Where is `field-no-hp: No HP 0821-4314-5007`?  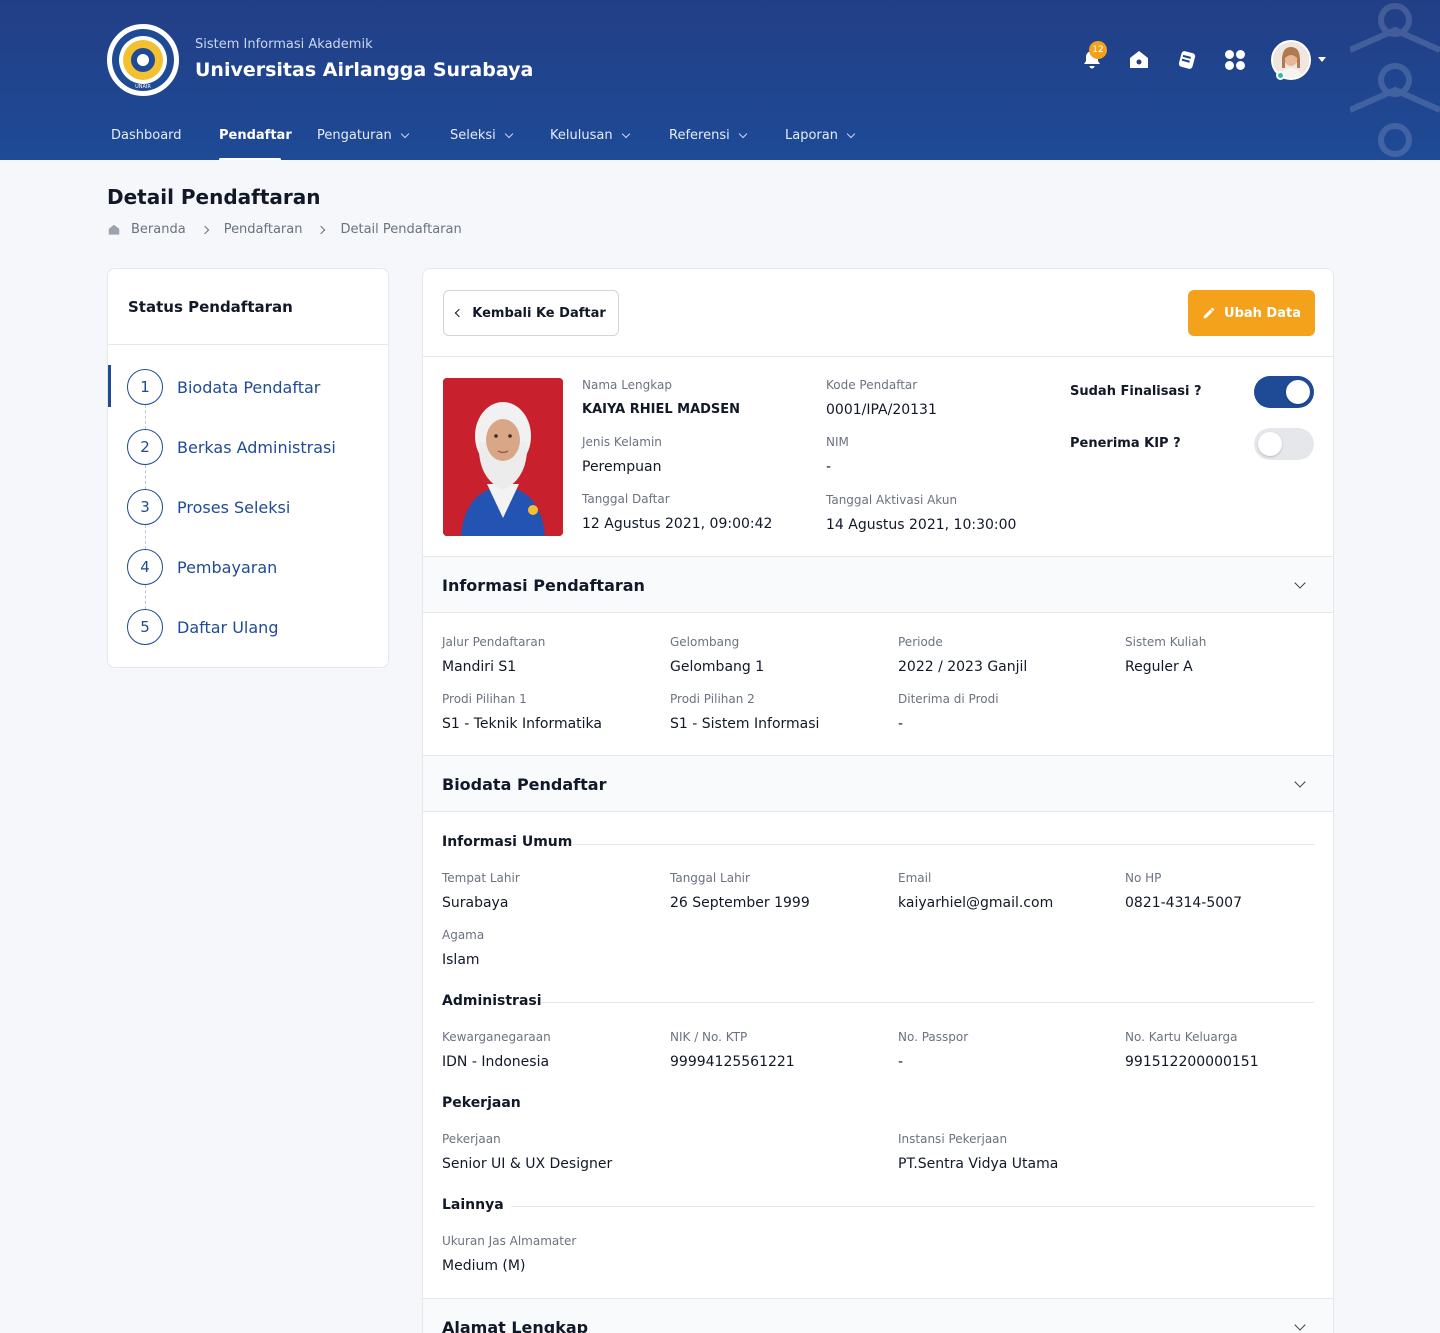
field-no-hp: No HP 0821-4314-5007 is located at coordinates (1183, 891).